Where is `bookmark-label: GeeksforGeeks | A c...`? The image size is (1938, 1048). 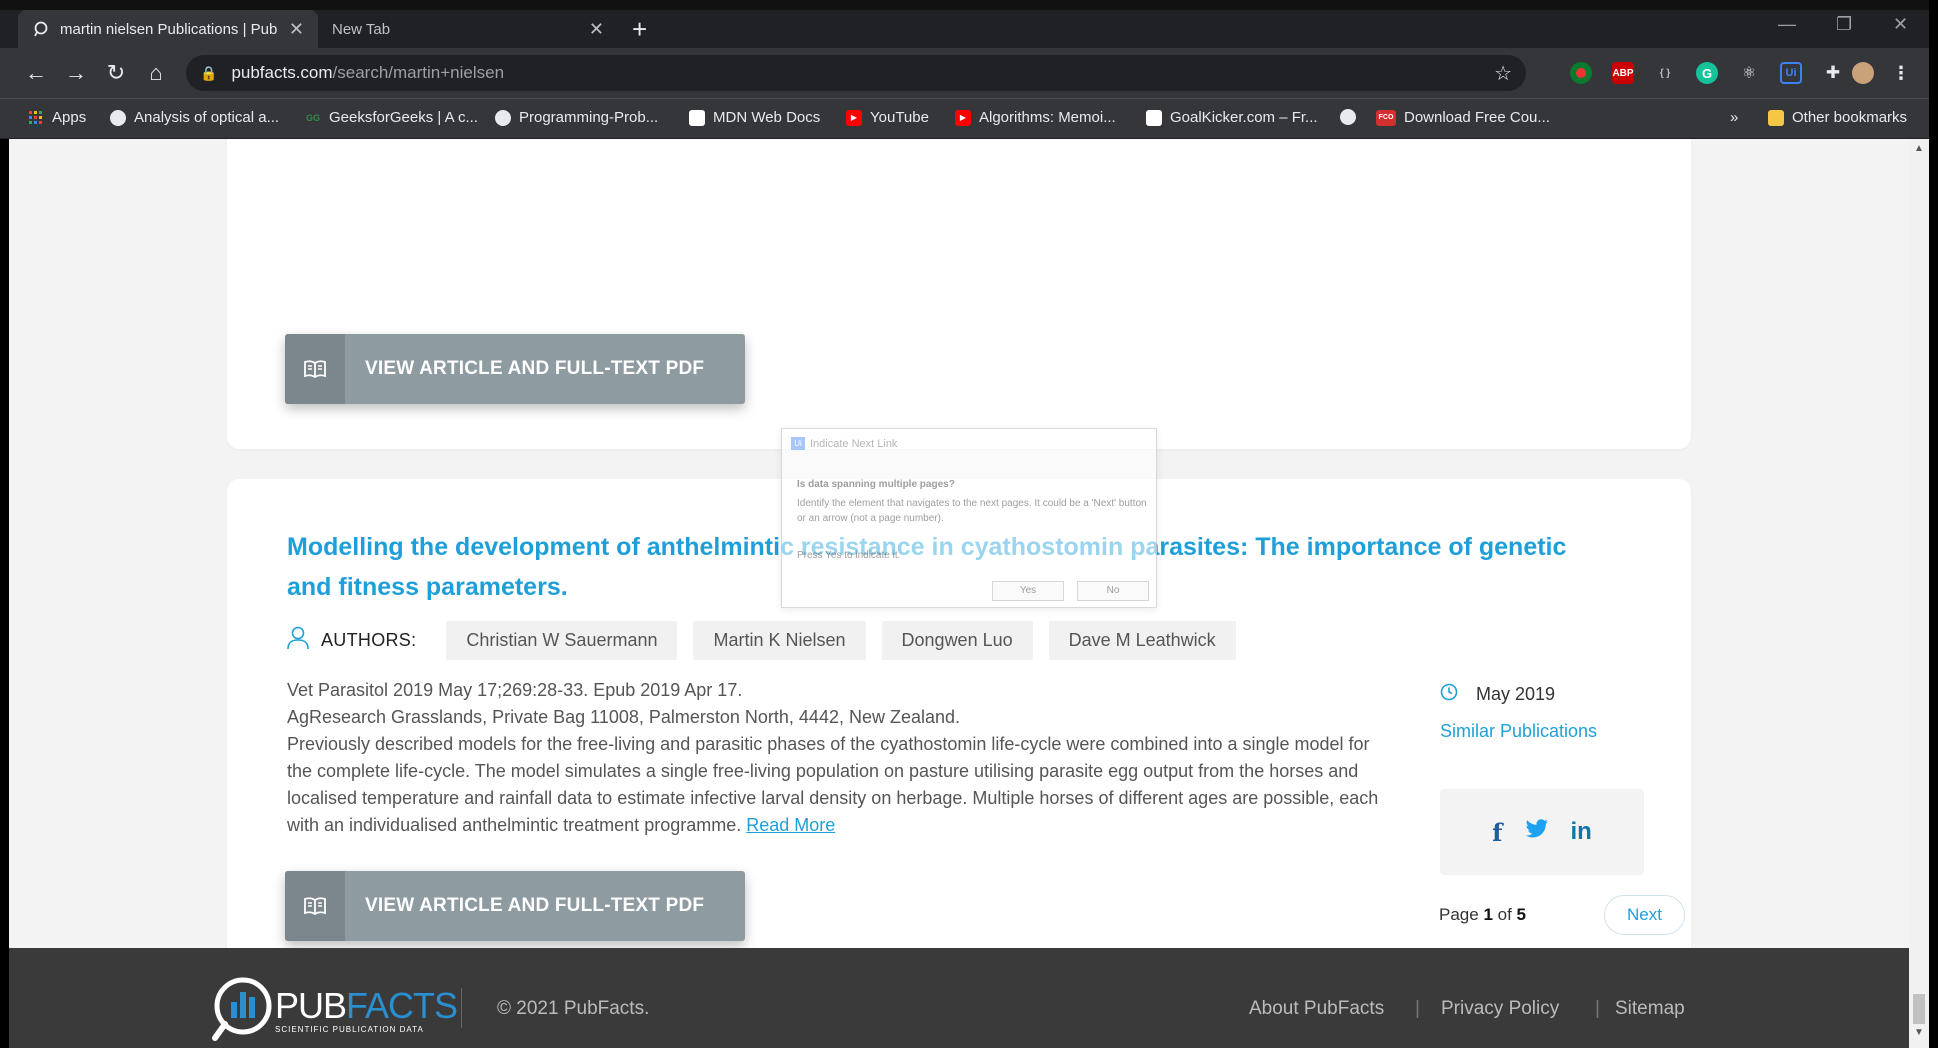
bookmark-label: GeeksforGeeks | A c... is located at coordinates (403, 117).